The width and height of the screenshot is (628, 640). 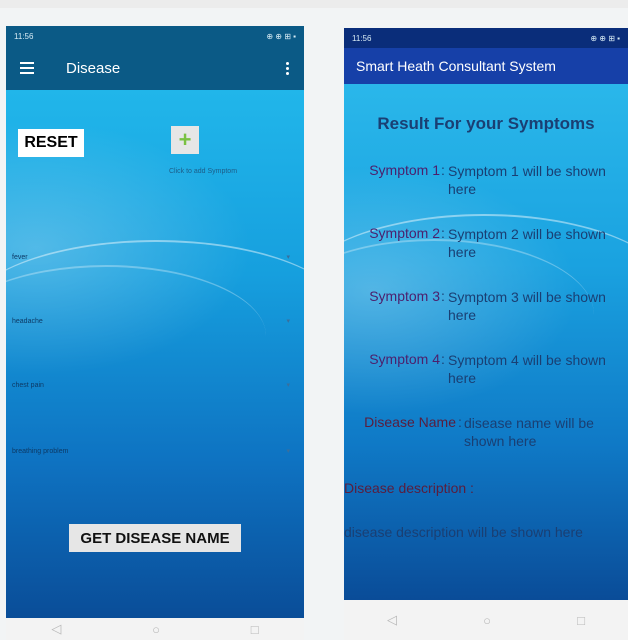 What do you see at coordinates (151, 385) in the screenshot?
I see `symptom-spinner-3: chest pain ▾` at bounding box center [151, 385].